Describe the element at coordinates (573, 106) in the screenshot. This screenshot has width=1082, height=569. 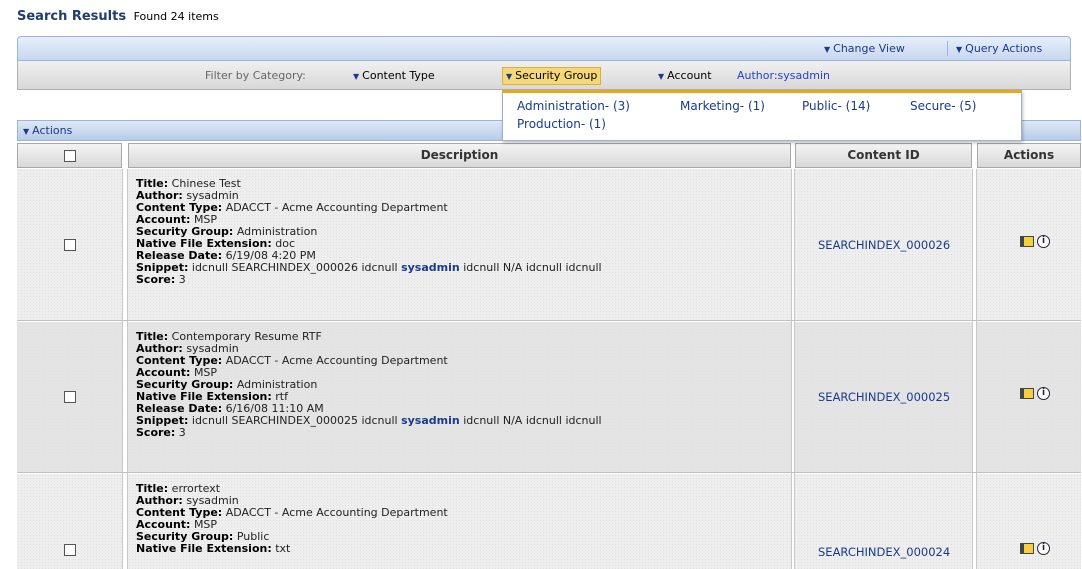
I see `sg-option-administration: Administration- (3)` at that location.